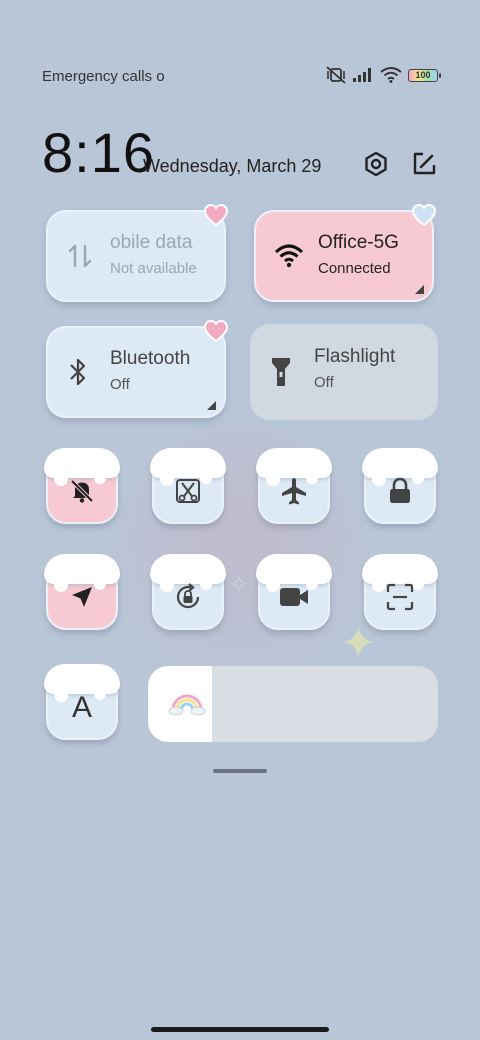 This screenshot has width=480, height=1040. I want to click on sparkle-decoration: ✦, so click(358, 643).